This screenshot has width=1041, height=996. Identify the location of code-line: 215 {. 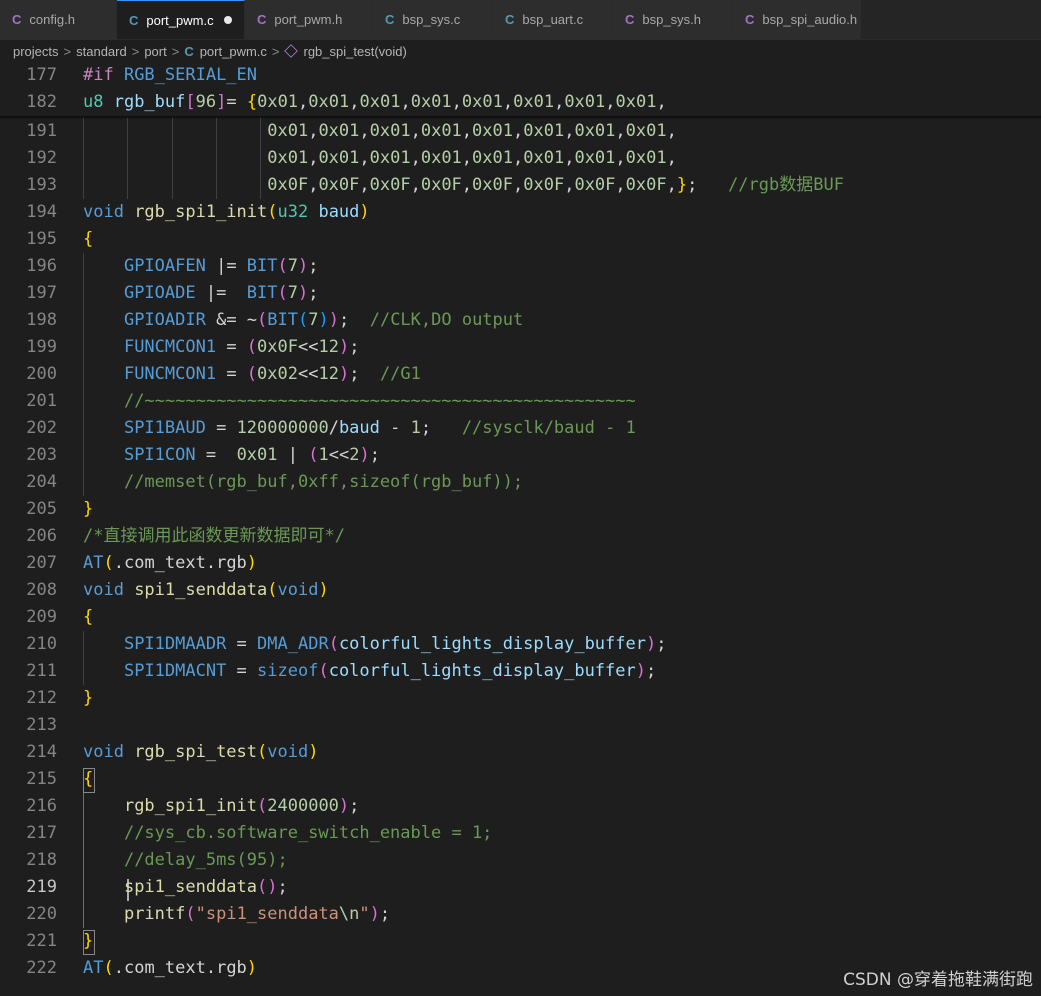
(520, 779).